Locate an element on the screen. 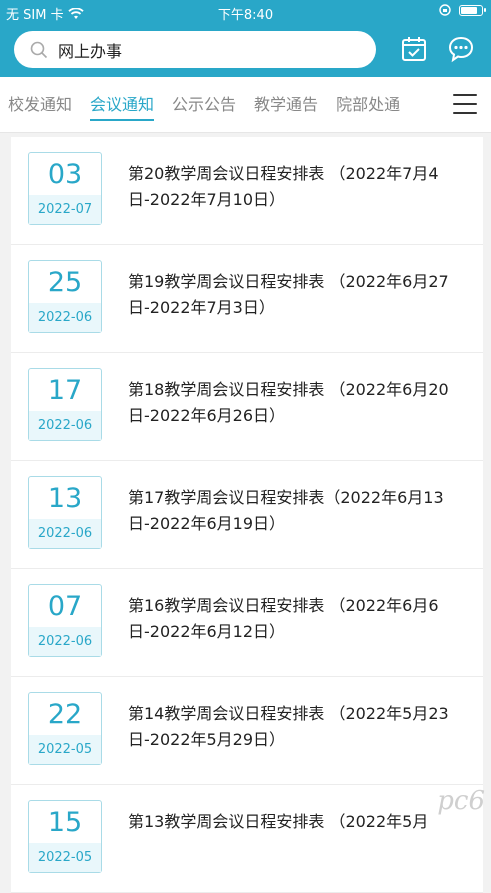  status-time: 下午8:40 is located at coordinates (245, 15).